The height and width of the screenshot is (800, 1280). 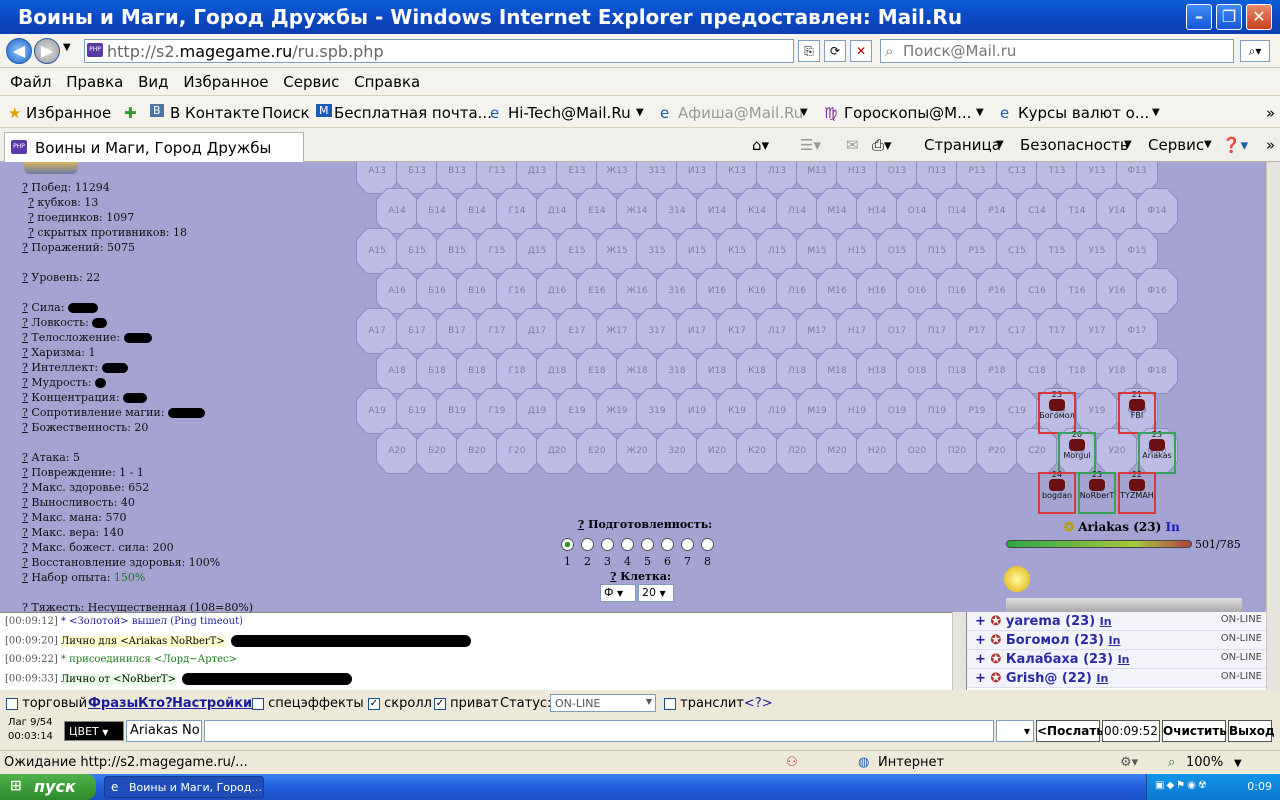 What do you see at coordinates (777, 251) in the screenshot?
I see `hex-cell: Л15` at bounding box center [777, 251].